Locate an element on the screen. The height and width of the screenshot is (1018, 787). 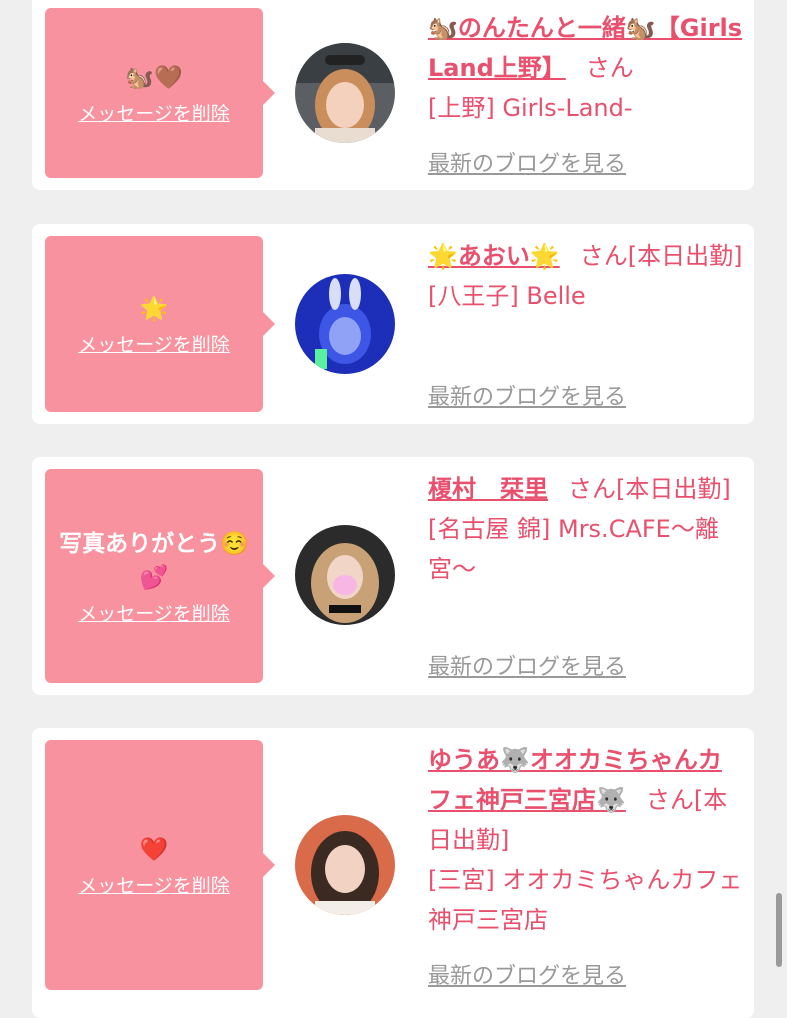
message-text: 🐿️🤎 is located at coordinates (154, 77).